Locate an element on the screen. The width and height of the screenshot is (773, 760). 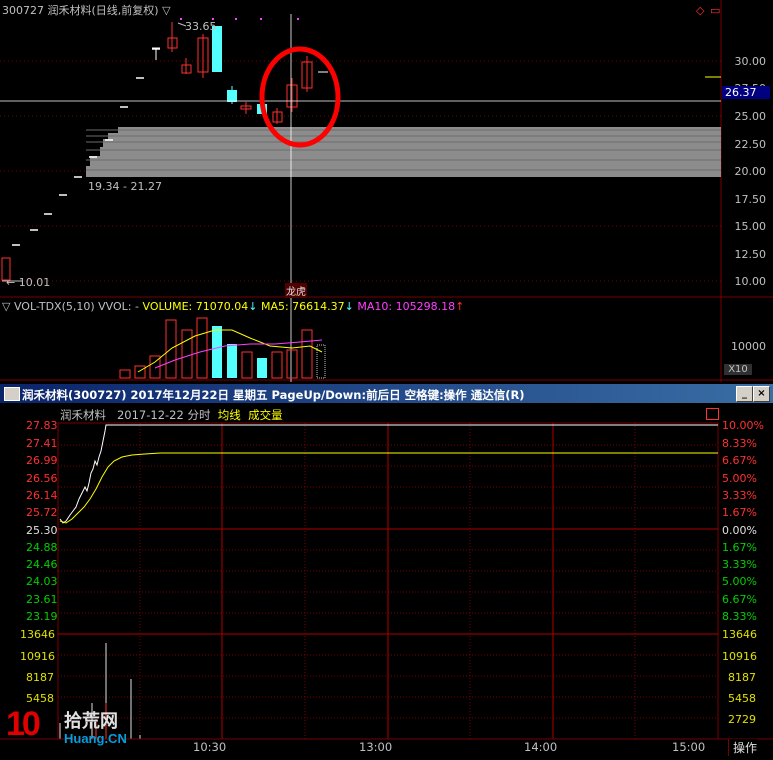
operate-button: 操作 is located at coordinates (743, 747).